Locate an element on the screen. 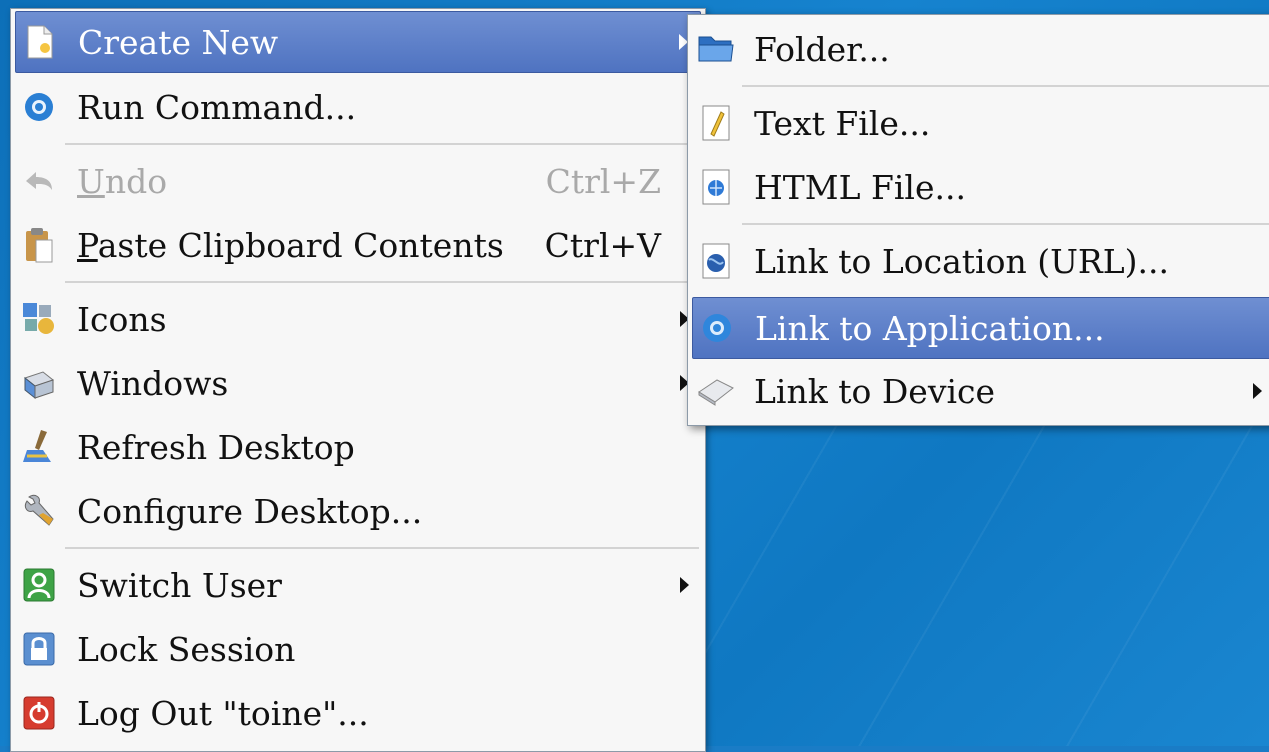  menu-item-switch-user: Switch User is located at coordinates (358, 585).